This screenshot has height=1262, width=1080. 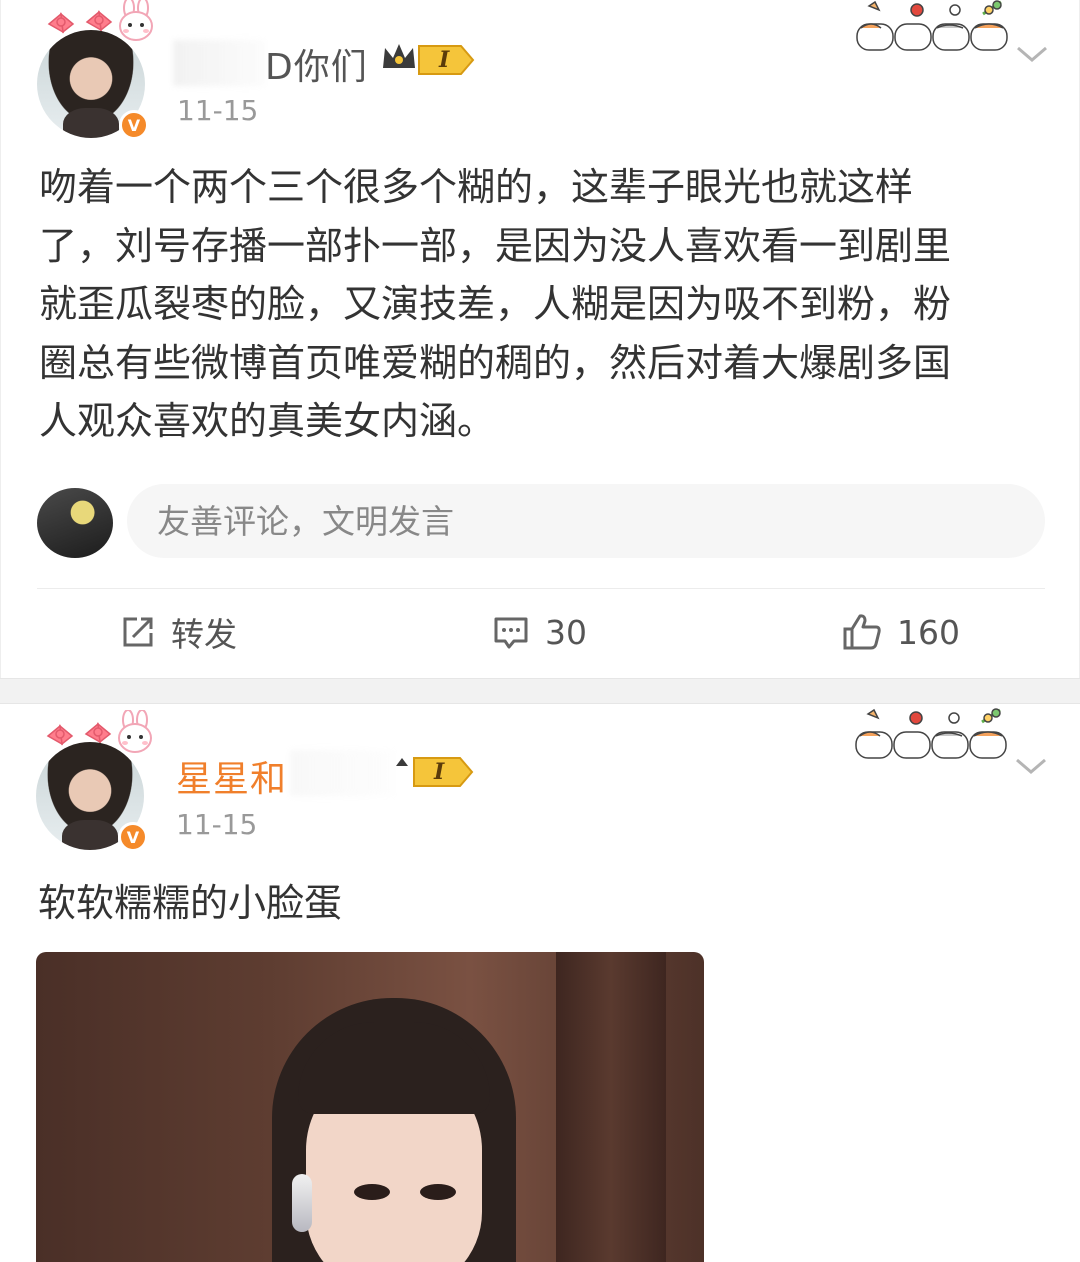 What do you see at coordinates (75, 523) in the screenshot?
I see `viewer-avatar` at bounding box center [75, 523].